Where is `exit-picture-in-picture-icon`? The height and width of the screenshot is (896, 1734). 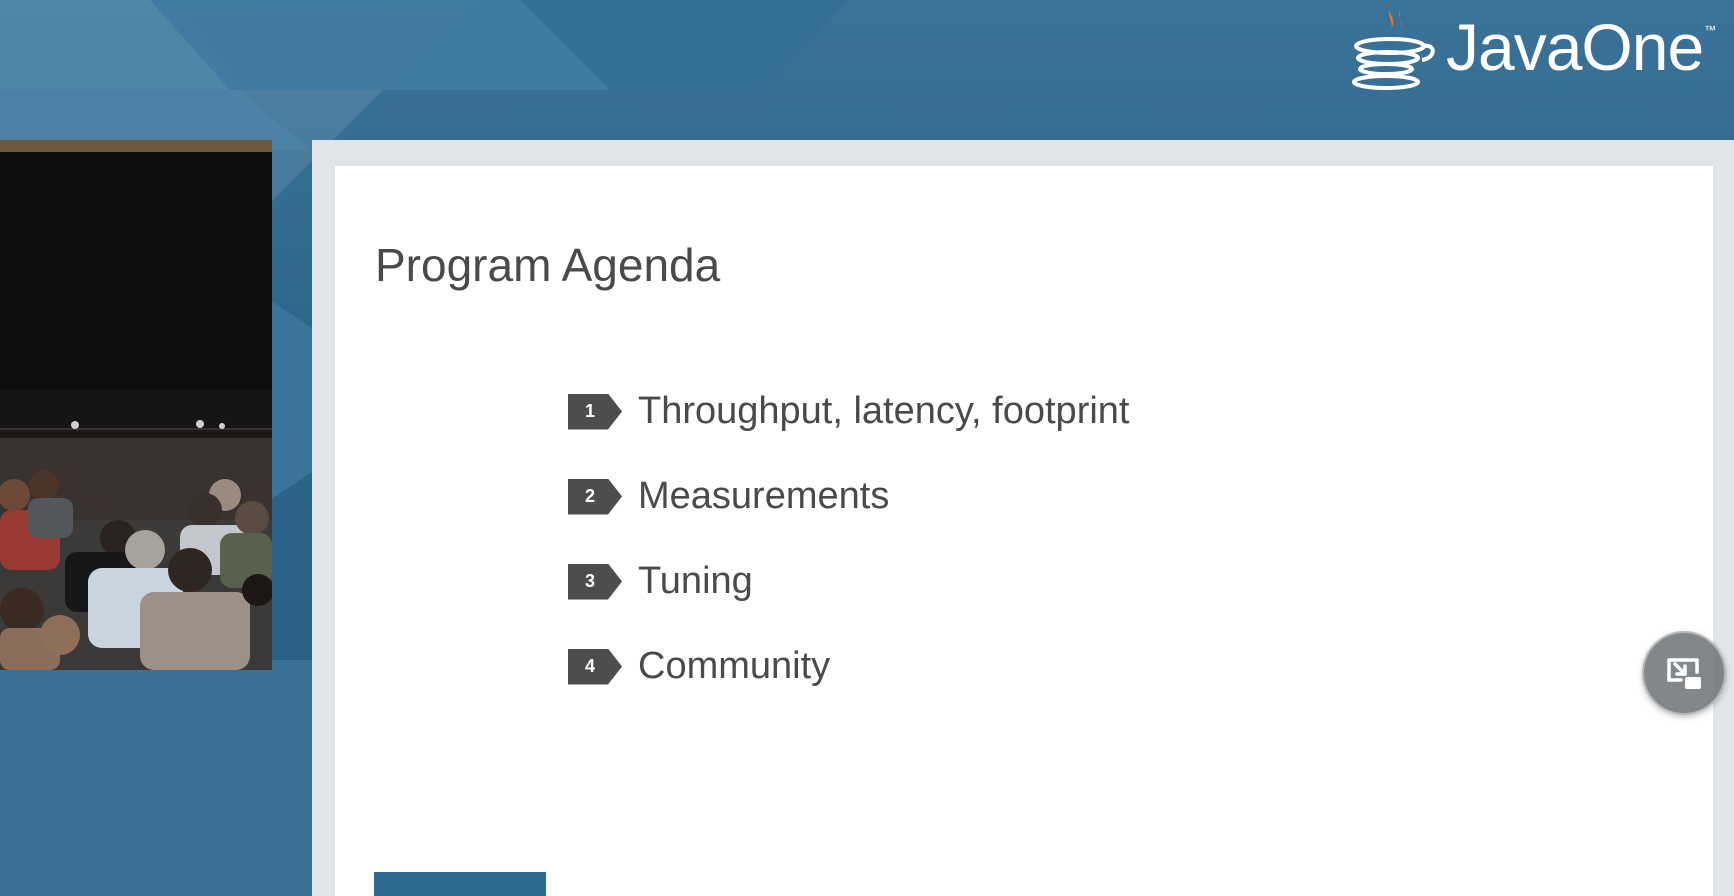
exit-picture-in-picture-icon is located at coordinates (1684, 673).